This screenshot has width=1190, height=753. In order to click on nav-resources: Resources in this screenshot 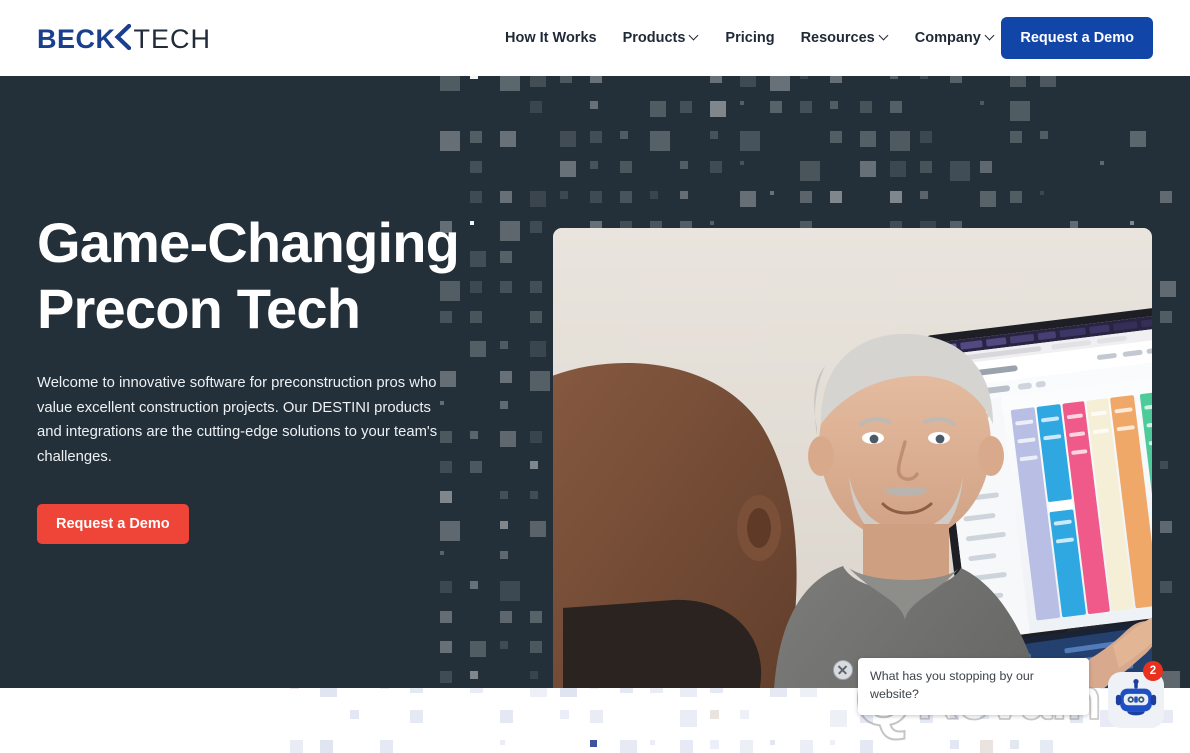, I will do `click(845, 38)`.